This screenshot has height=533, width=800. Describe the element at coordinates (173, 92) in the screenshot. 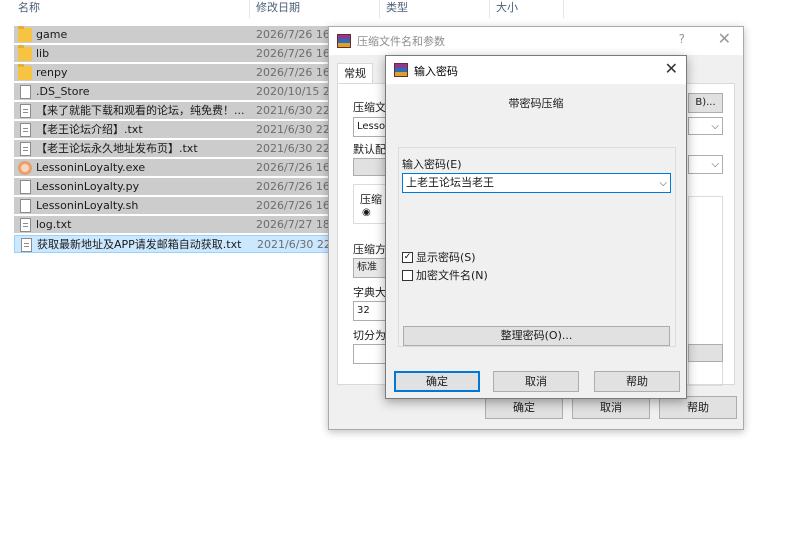

I see `file-row: .DS_Store 2020/10/15 23` at that location.